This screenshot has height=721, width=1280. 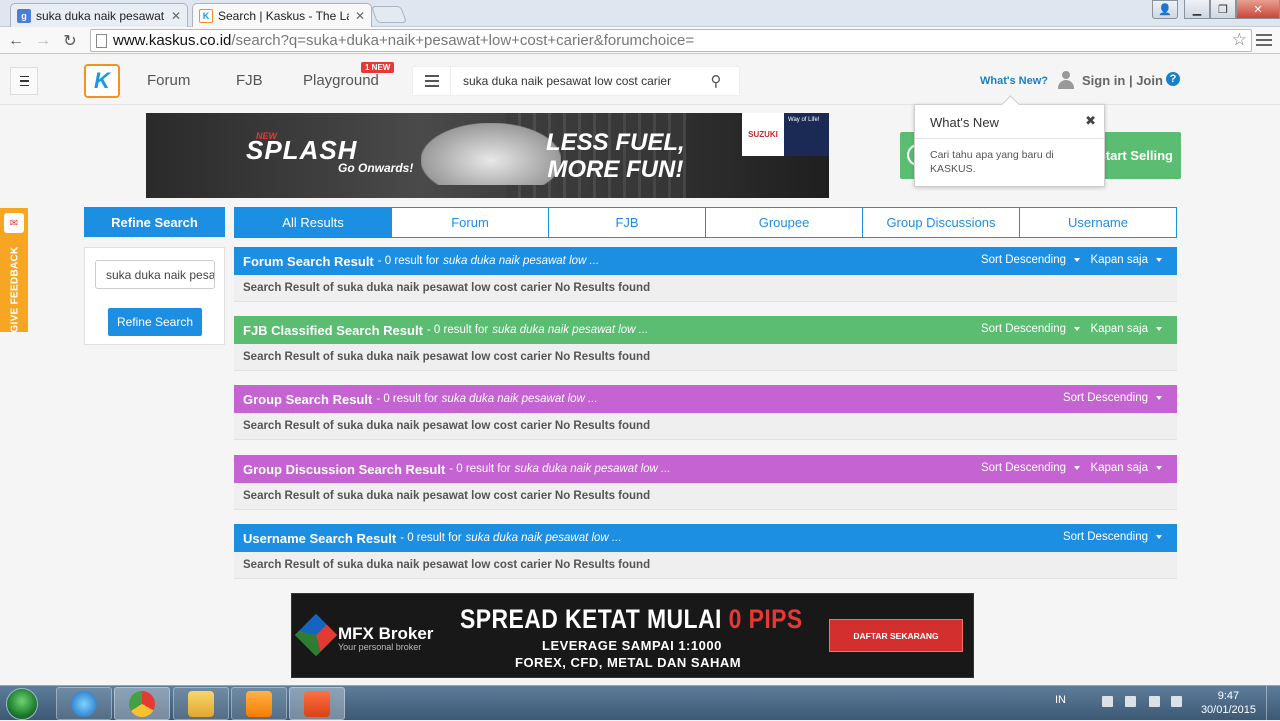 I want to click on refine-search-button: Refine Search, so click(x=155, y=322).